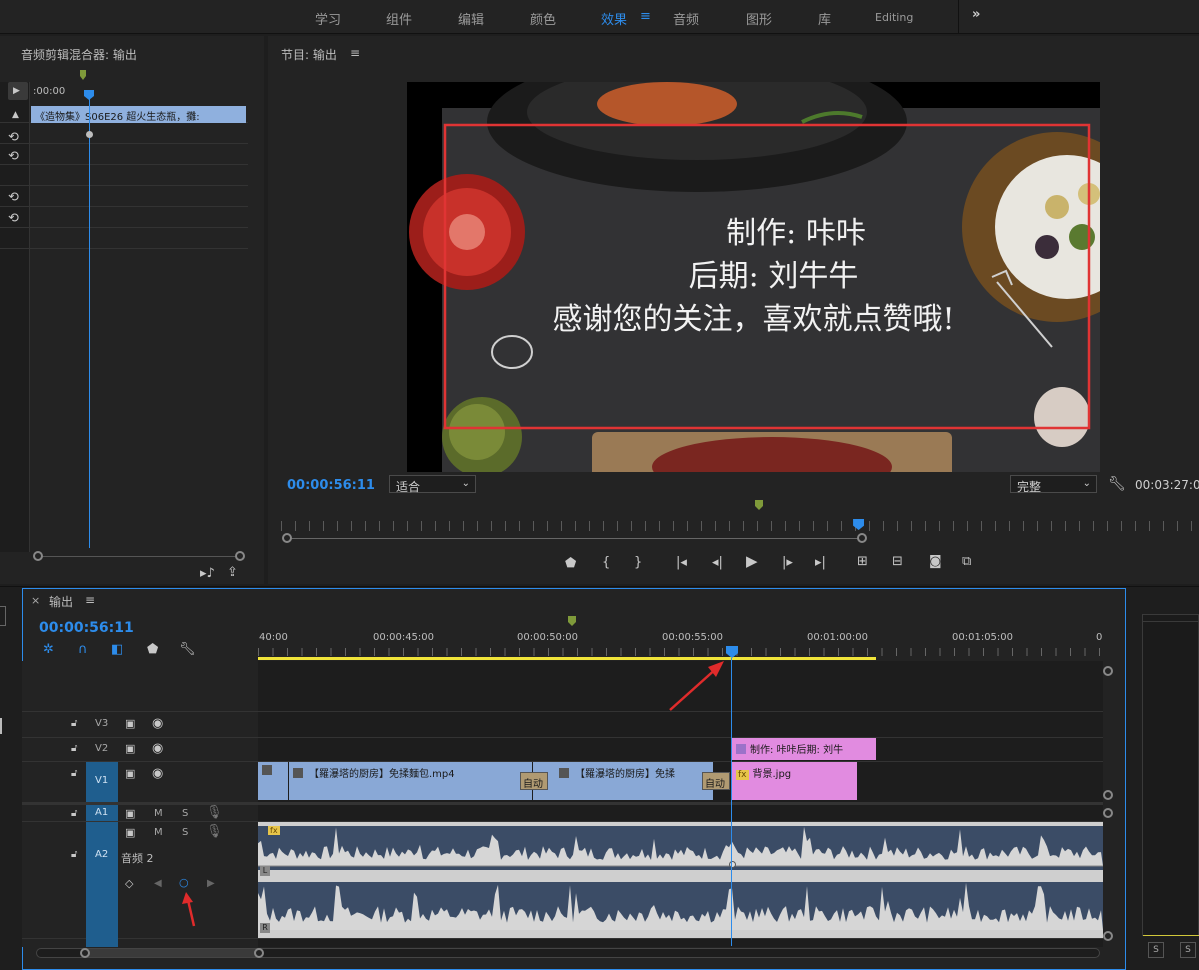  Describe the element at coordinates (567, 658) in the screenshot. I see `work-area-bar` at that location.